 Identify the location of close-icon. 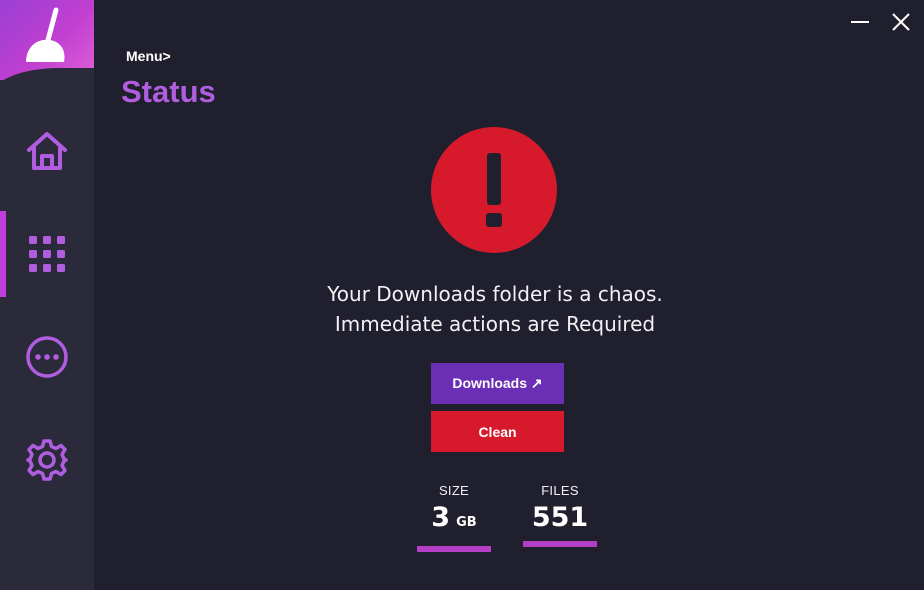
(901, 22).